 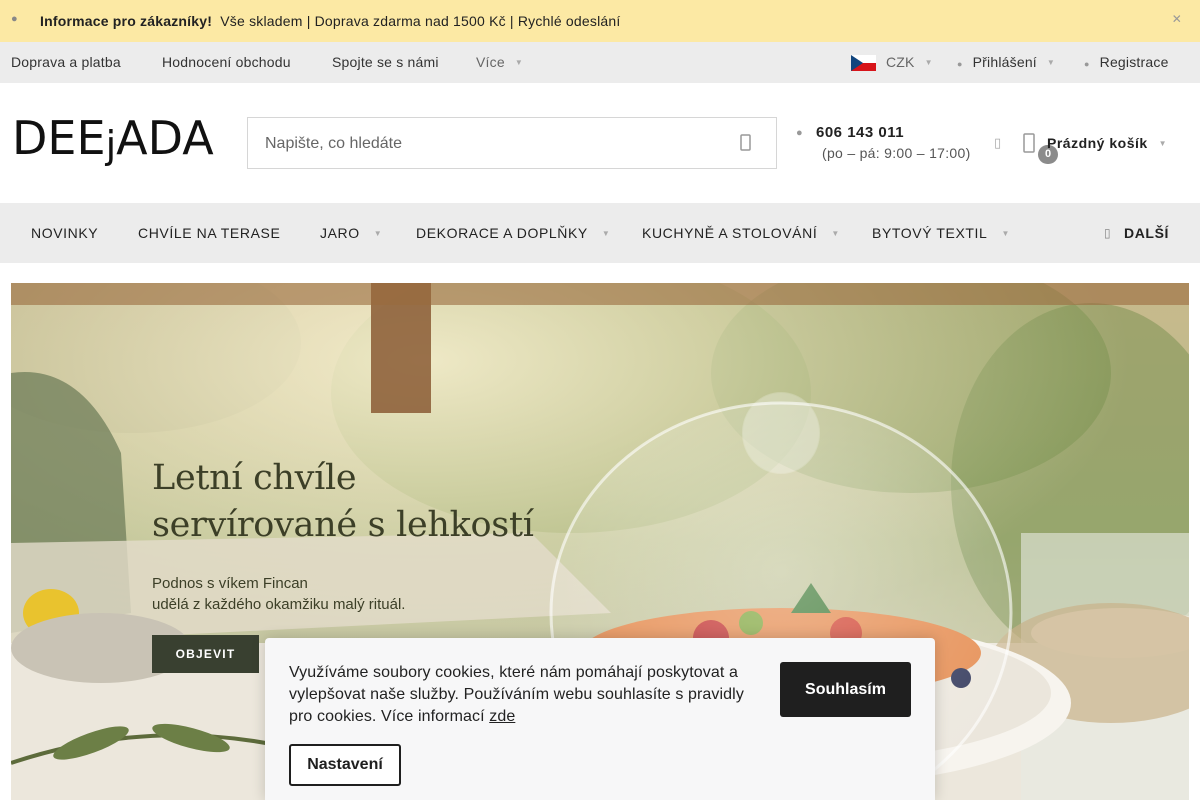 What do you see at coordinates (64, 233) in the screenshot?
I see `nav-item-novinky: NOVINKY` at bounding box center [64, 233].